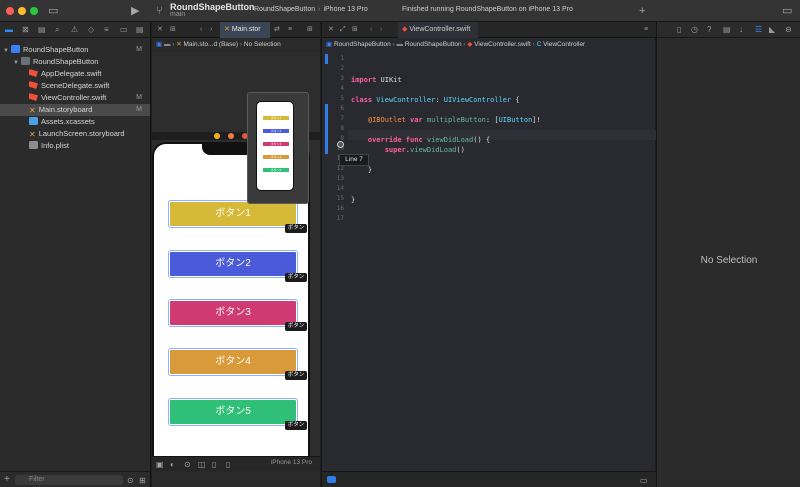 Image resolution: width=800 pixels, height=487 pixels. What do you see at coordinates (75, 134) in the screenshot?
I see `tree-item-launchscreen: ✕ LaunchScreen.storyboard` at bounding box center [75, 134].